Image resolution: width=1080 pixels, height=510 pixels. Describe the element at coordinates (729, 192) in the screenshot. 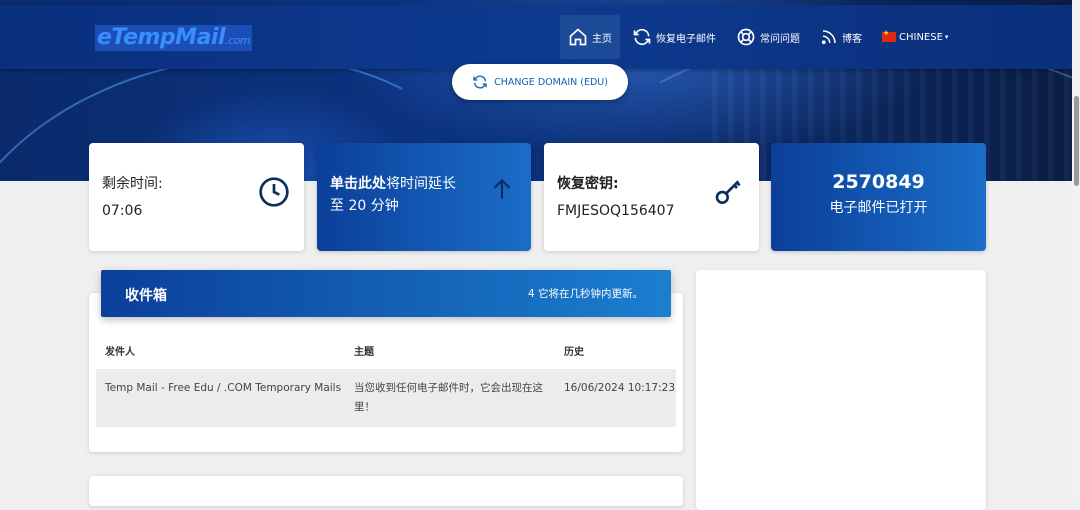

I see `key-icon` at that location.